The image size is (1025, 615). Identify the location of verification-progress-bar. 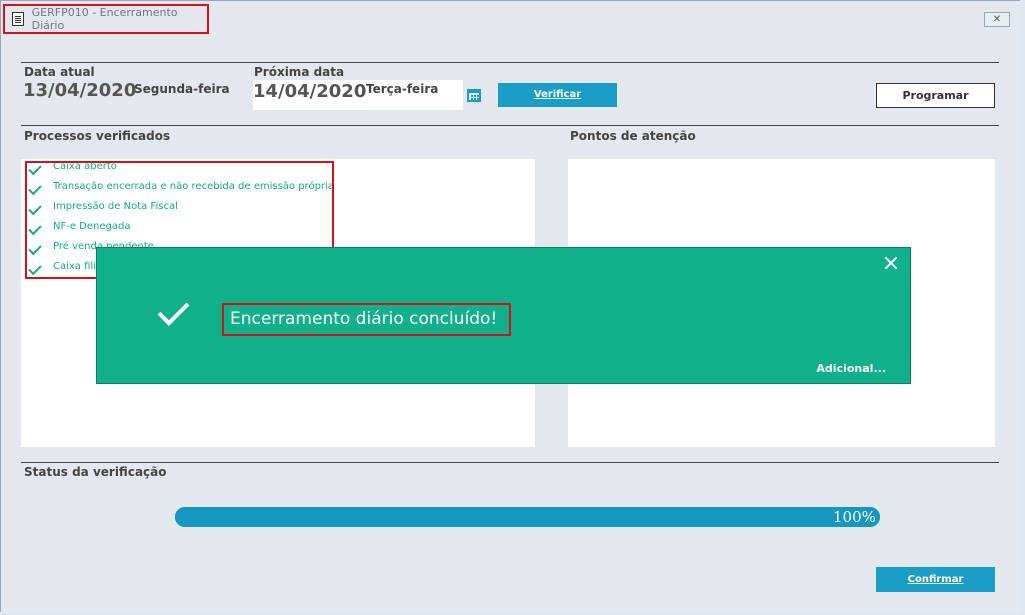
(527, 517).